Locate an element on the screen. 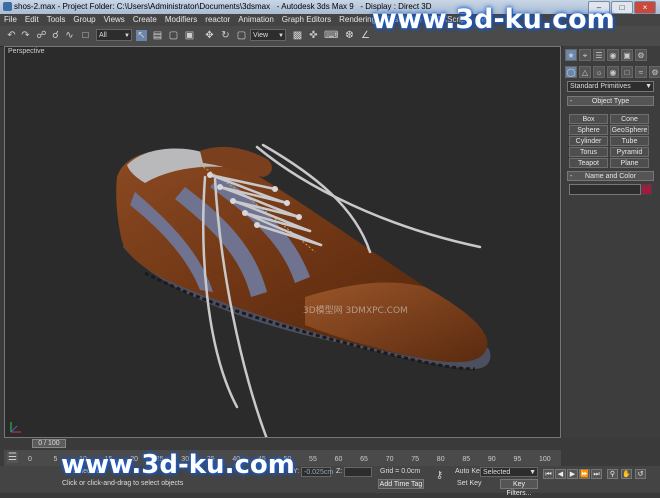  display-tab-icon: ▣ is located at coordinates (627, 55).